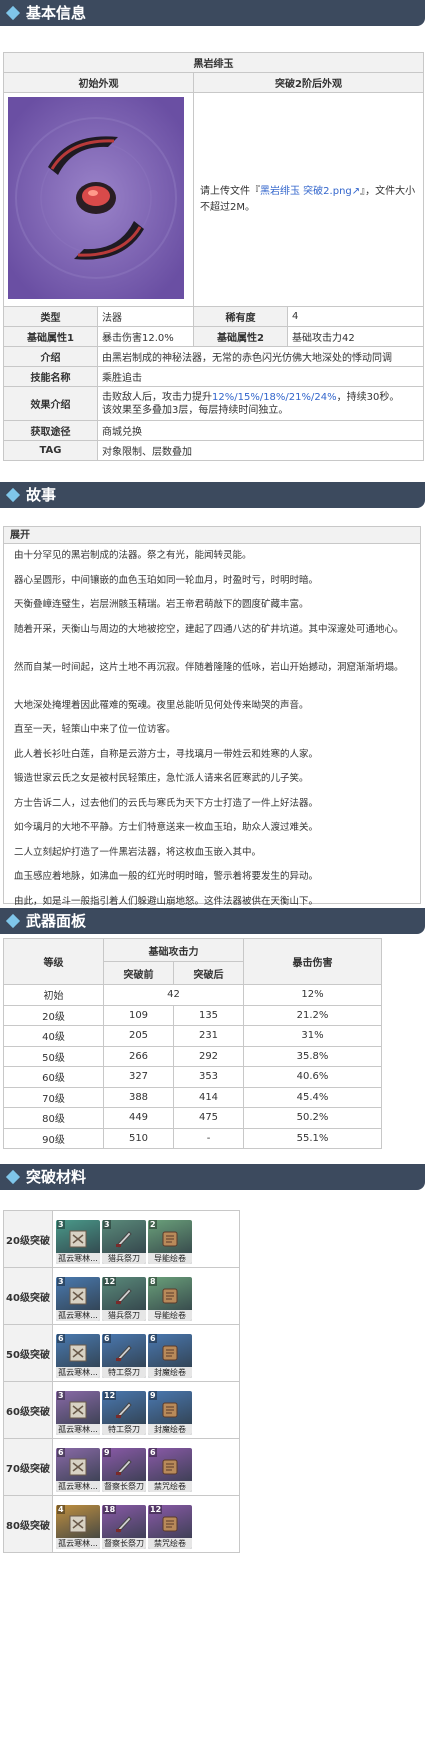  I want to click on story-paragraph: 大地深处掩埋着因此罹难的冤魂。夜里总能听见何处传来呦哭的声音。, so click(161, 705).